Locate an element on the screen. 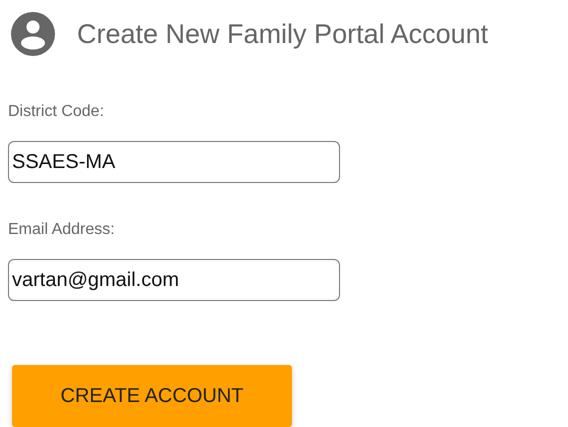  text-field: vartan@gmail.com is located at coordinates (174, 280).